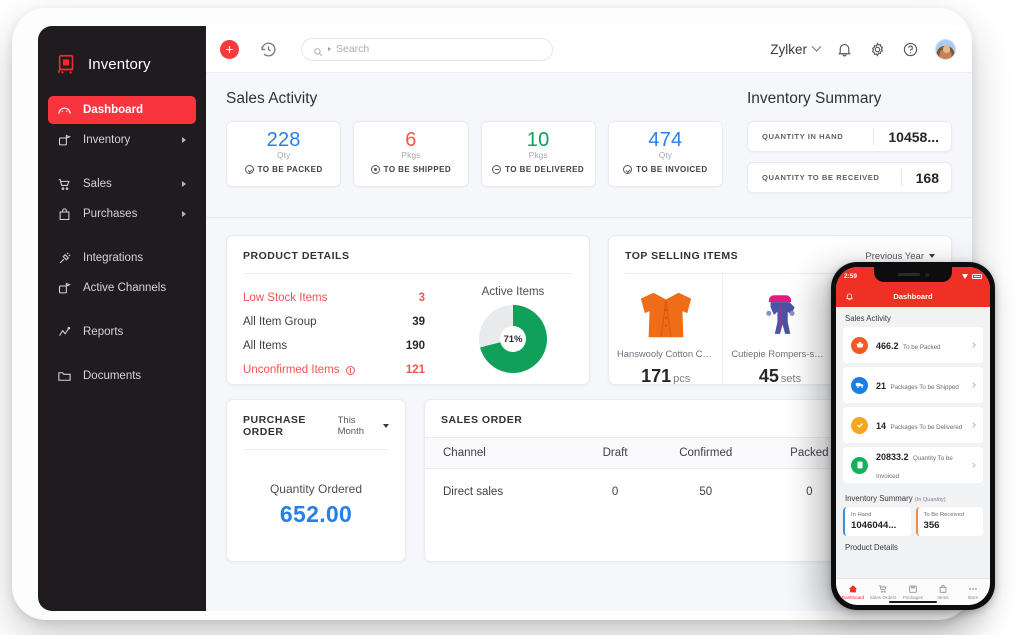 This screenshot has height=635, width=1024. I want to click on gauge-icon, so click(64, 110).